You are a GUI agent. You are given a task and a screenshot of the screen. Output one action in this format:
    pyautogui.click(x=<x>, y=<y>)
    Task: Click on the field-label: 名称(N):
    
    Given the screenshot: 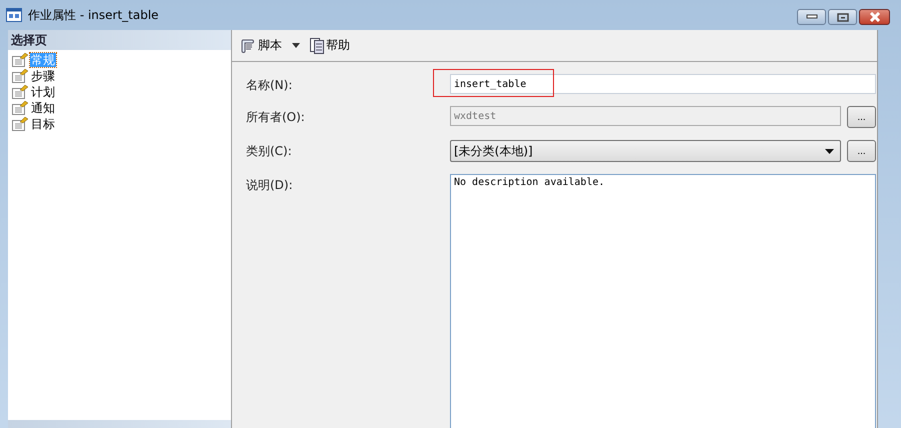 What is the action you would take?
    pyautogui.click(x=270, y=85)
    